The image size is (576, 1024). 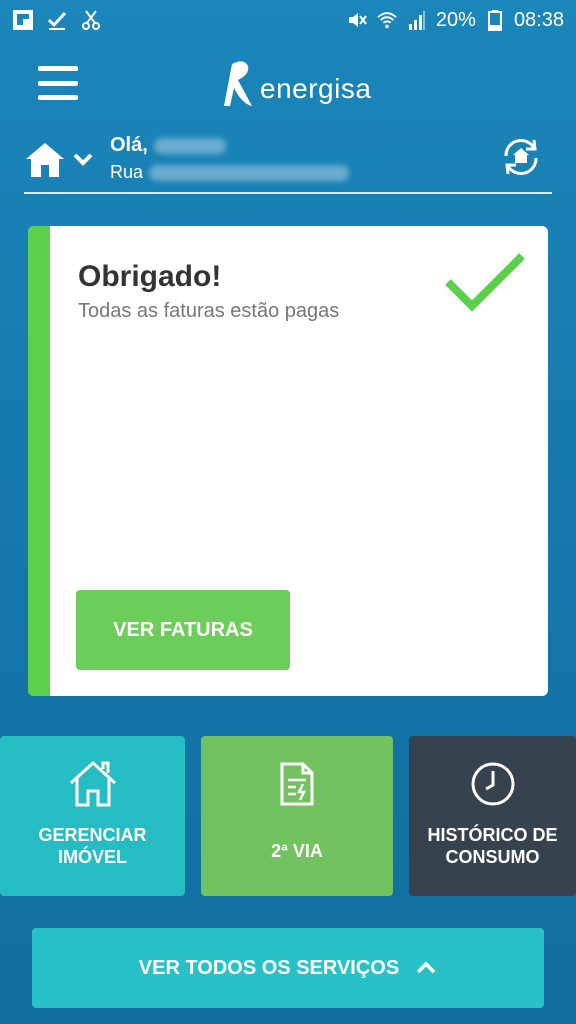 What do you see at coordinates (209, 311) in the screenshot?
I see `card-subtitle: Todas as faturas estão pagas` at bounding box center [209, 311].